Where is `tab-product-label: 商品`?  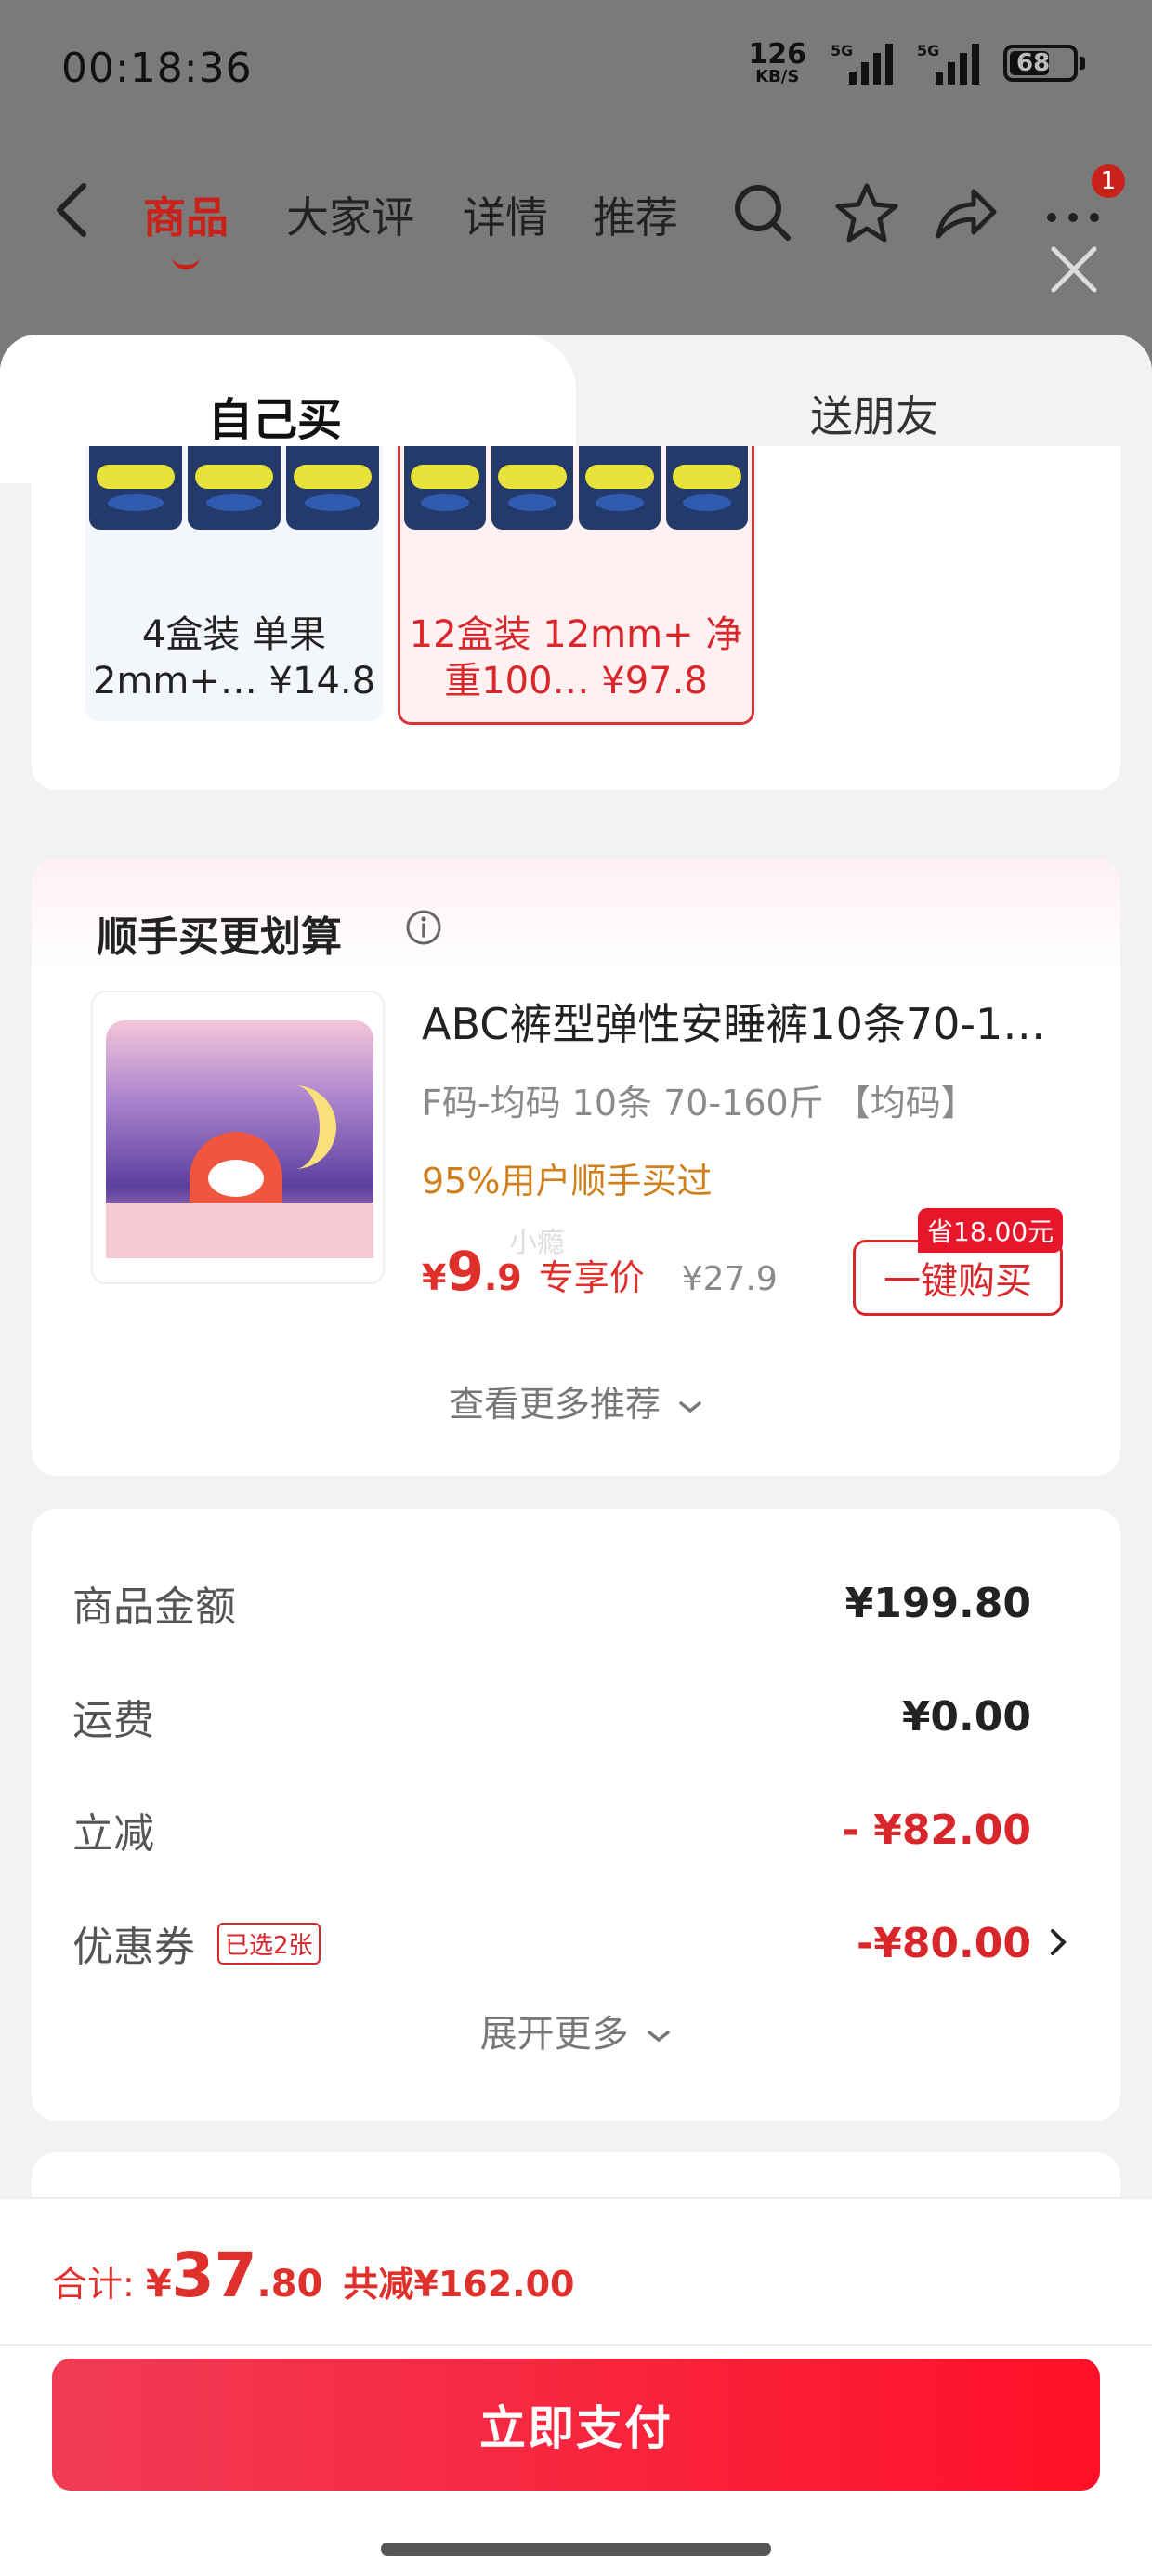 tab-product-label: 商品 is located at coordinates (186, 217).